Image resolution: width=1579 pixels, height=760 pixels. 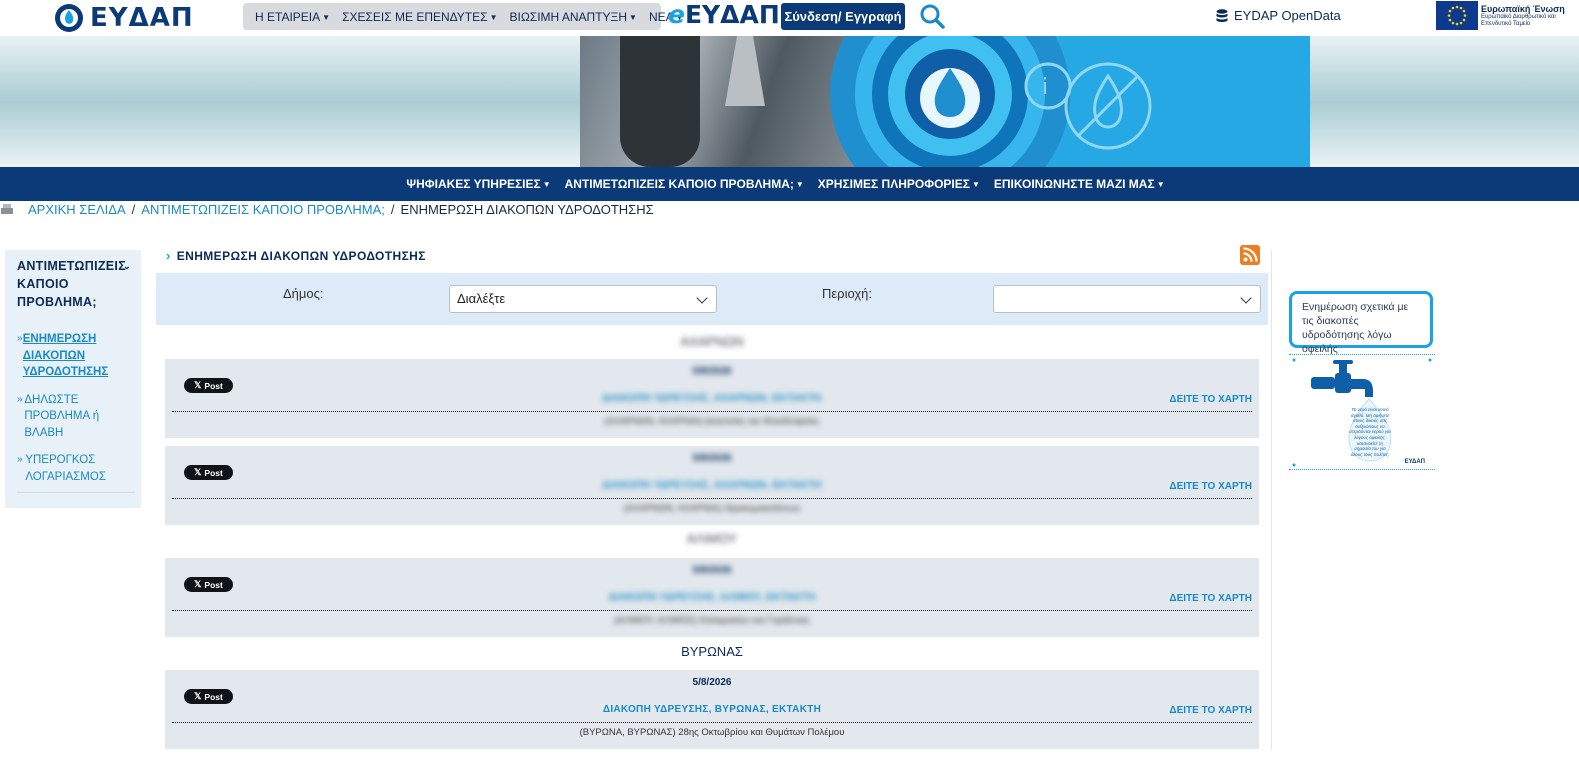 I want to click on traffic-cone, so click(x=745, y=71).